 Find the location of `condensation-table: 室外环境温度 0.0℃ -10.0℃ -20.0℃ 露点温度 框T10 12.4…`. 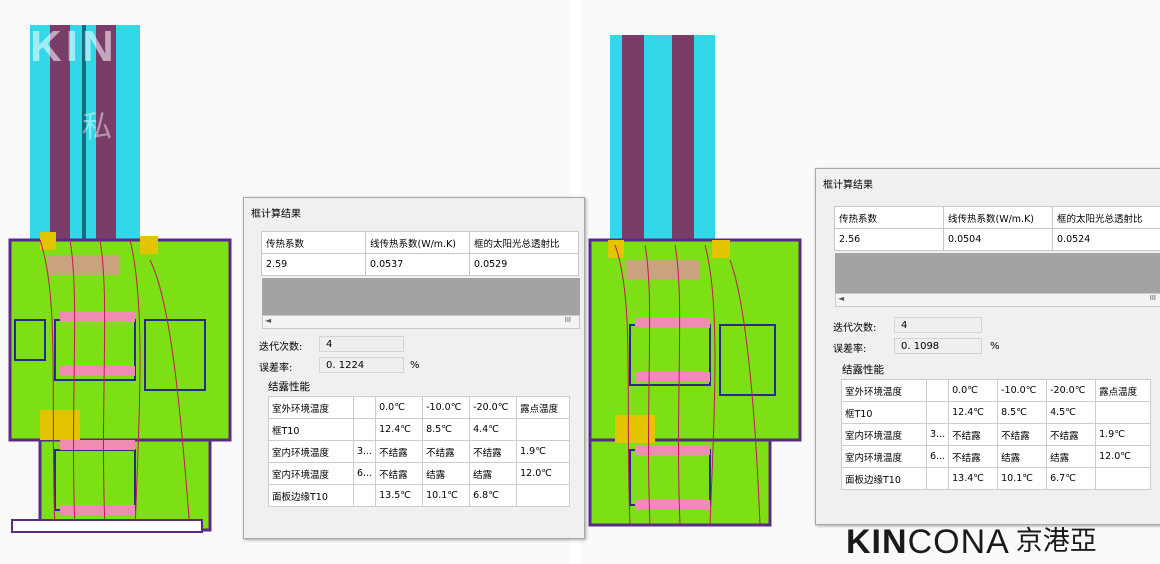

condensation-table: 室外环境温度 0.0℃ -10.0℃ -20.0℃ 露点温度 框T10 12.4… is located at coordinates (996, 434).